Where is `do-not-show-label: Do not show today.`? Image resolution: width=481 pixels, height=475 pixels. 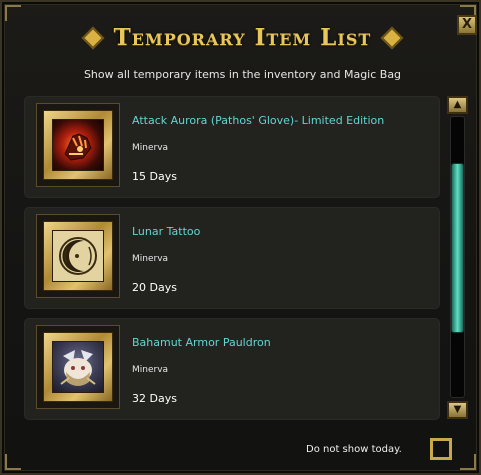
do-not-show-label: Do not show today. is located at coordinates (354, 449).